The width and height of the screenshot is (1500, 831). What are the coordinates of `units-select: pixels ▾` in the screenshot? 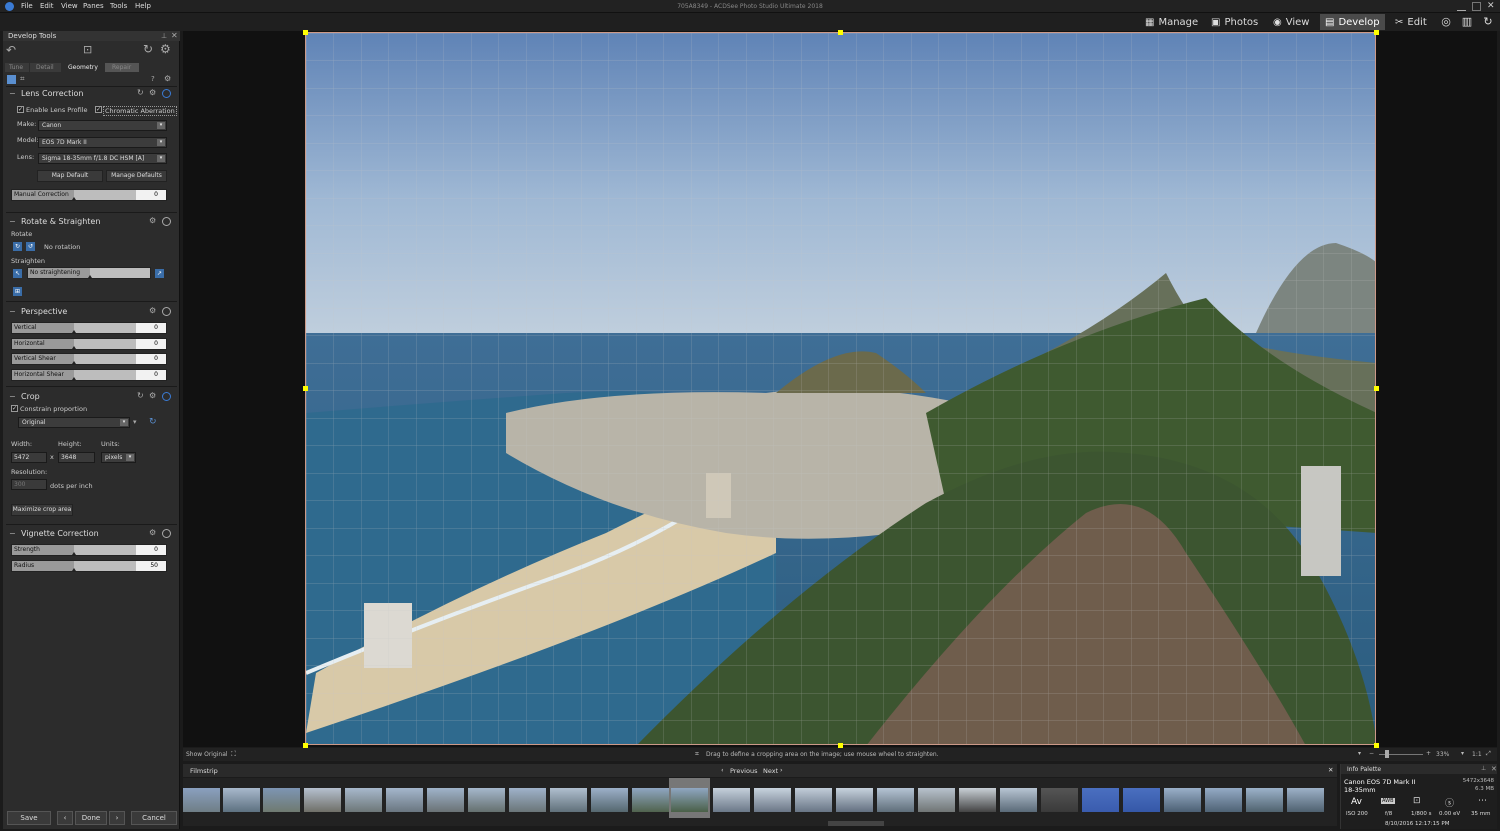 It's located at (118, 457).